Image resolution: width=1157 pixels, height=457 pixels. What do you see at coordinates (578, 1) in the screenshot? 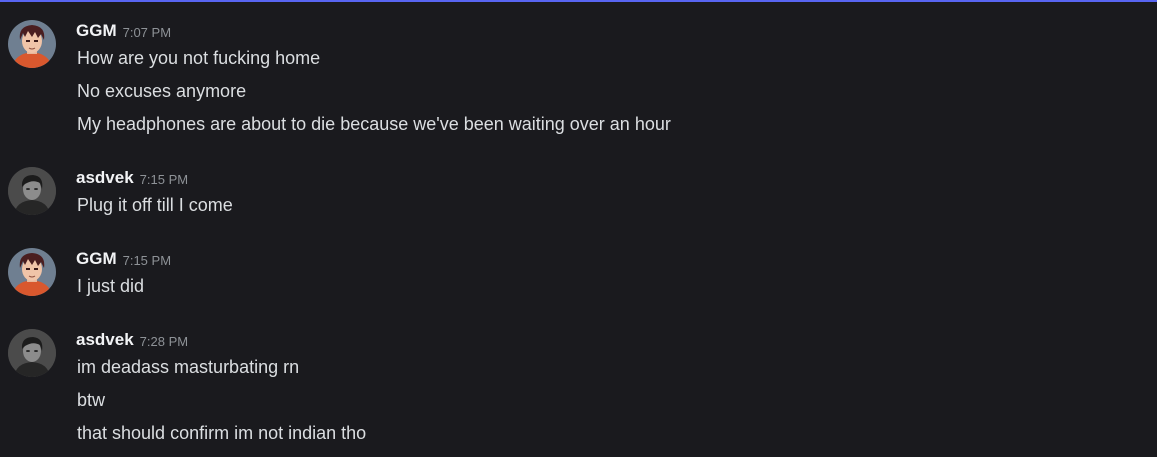
I see `channel-top-border` at bounding box center [578, 1].